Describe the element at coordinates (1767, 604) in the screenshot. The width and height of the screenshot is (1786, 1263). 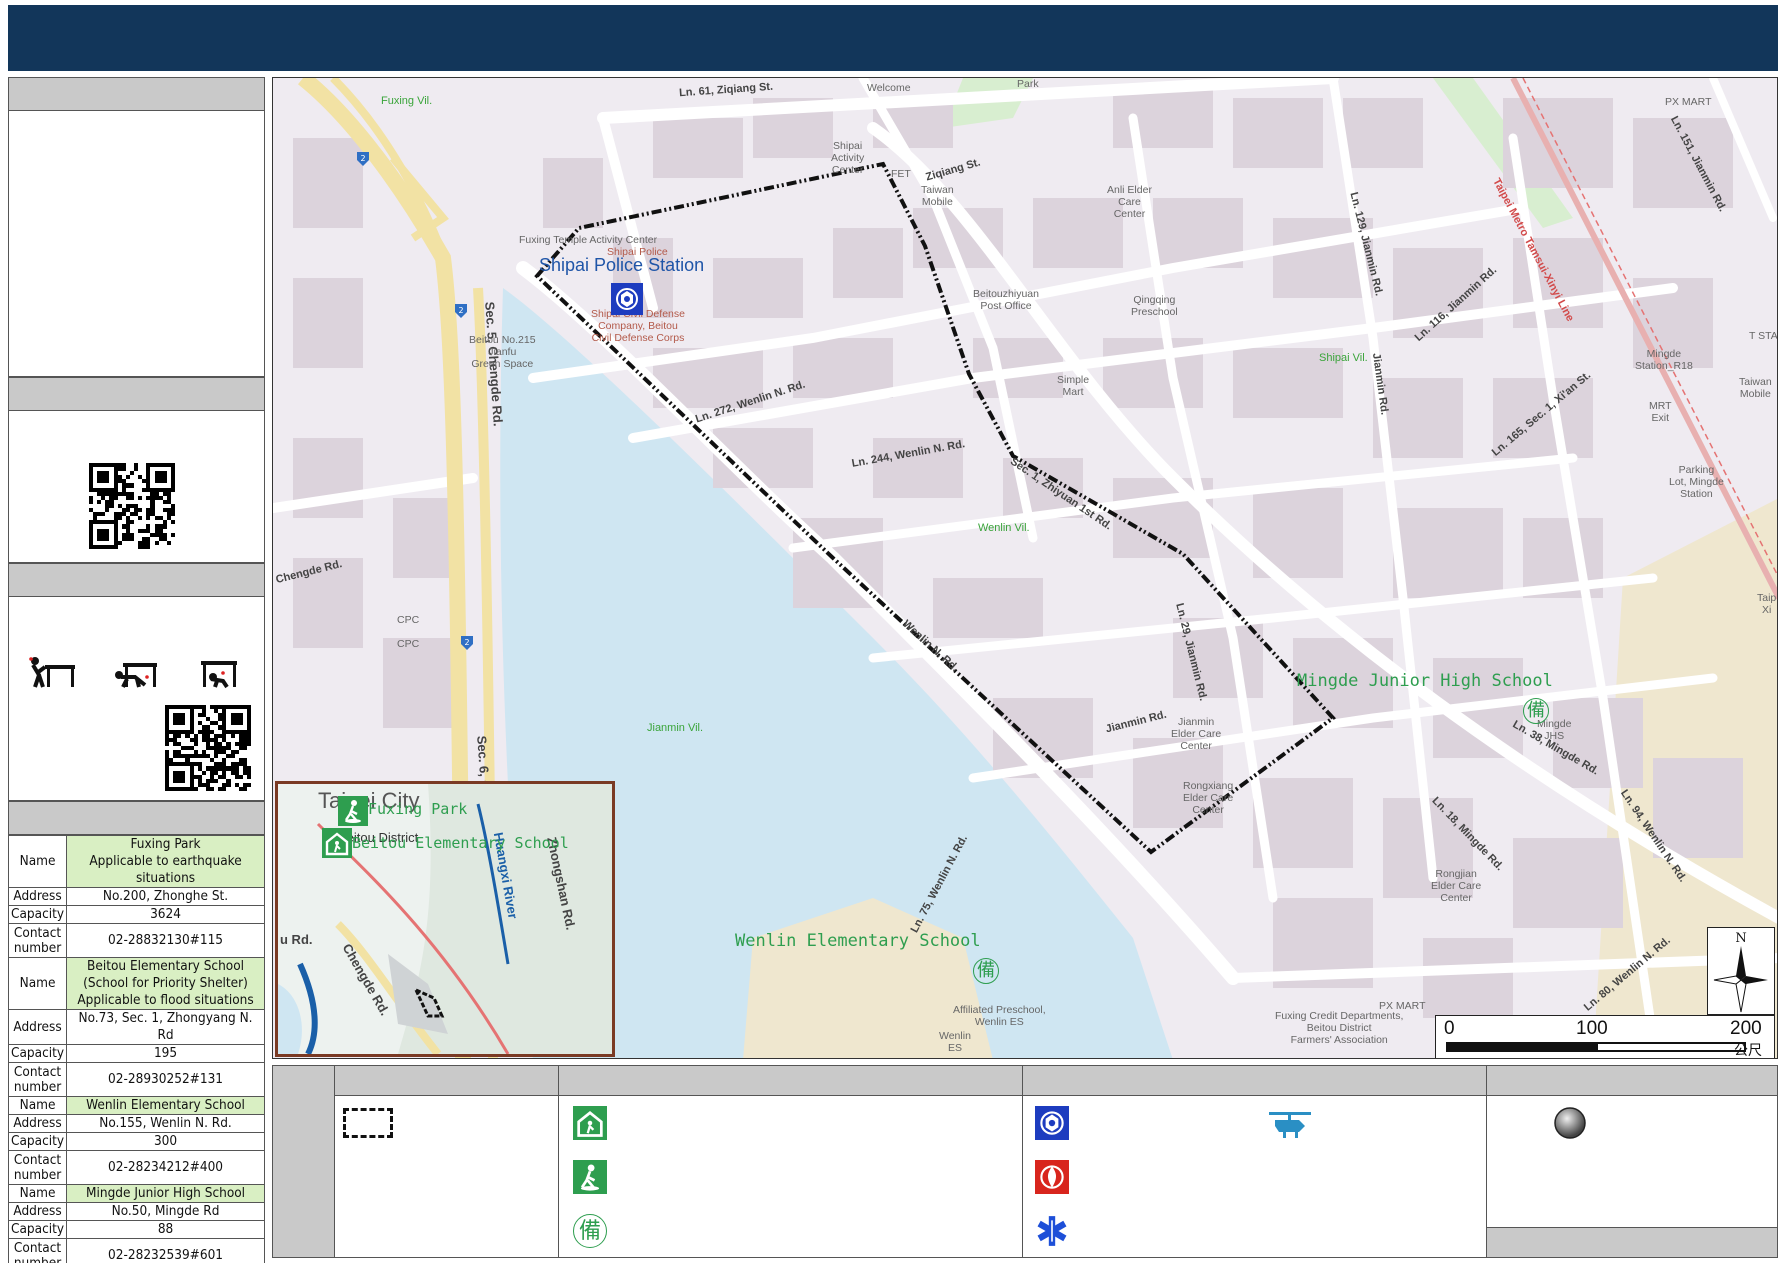
I see `poi-label: Taip Xi` at that location.